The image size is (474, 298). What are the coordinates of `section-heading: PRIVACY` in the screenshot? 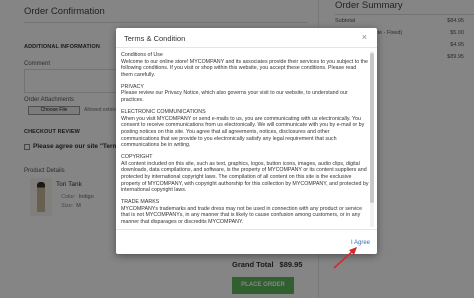 It's located at (132, 86).